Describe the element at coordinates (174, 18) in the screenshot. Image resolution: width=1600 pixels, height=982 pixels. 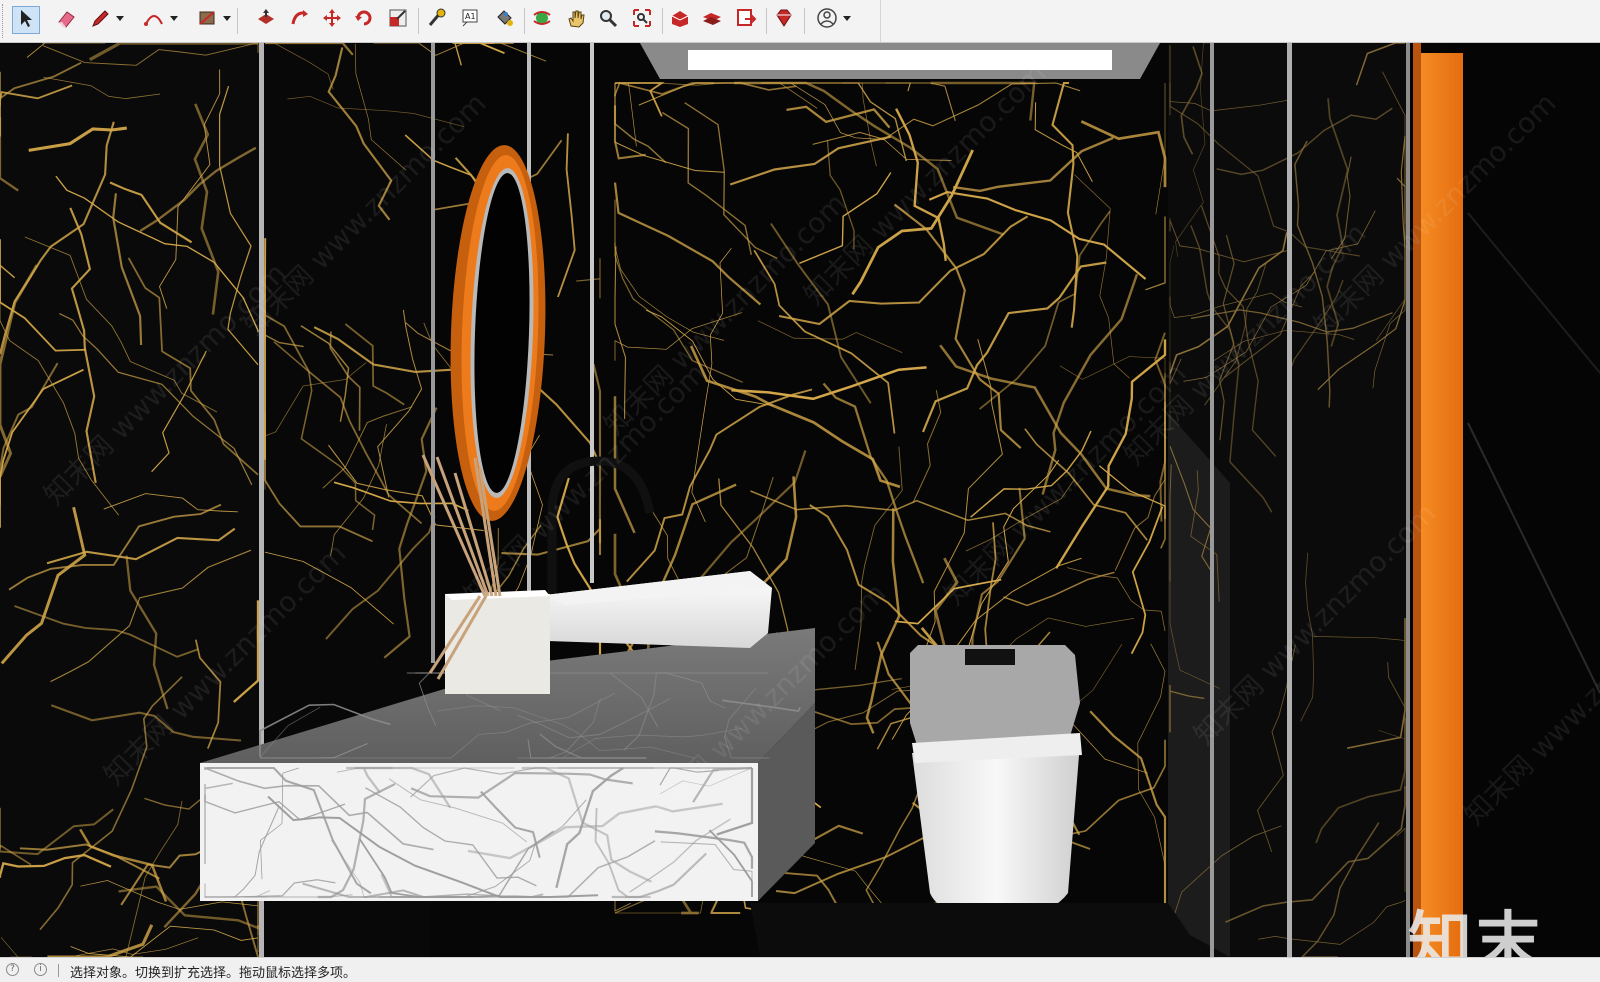
I see `arc-tool-dropdown-arrow` at that location.